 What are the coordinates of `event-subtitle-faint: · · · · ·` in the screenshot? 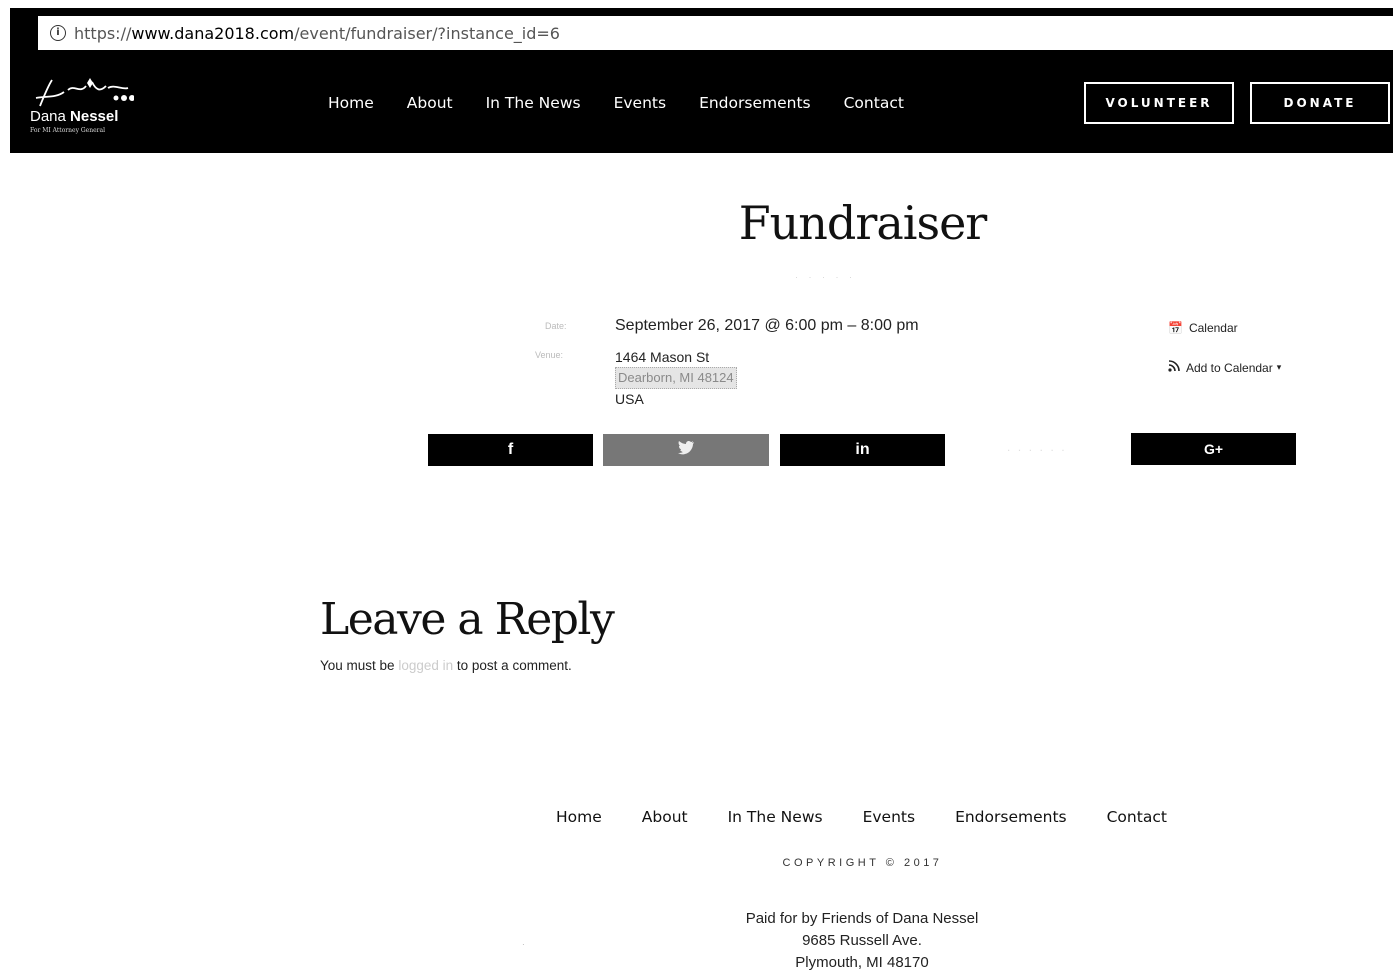 It's located at (825, 277).